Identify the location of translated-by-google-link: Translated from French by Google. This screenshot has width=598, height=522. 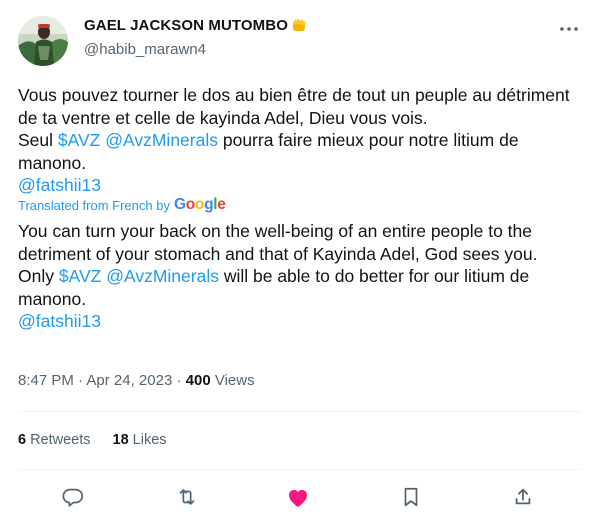
(122, 205).